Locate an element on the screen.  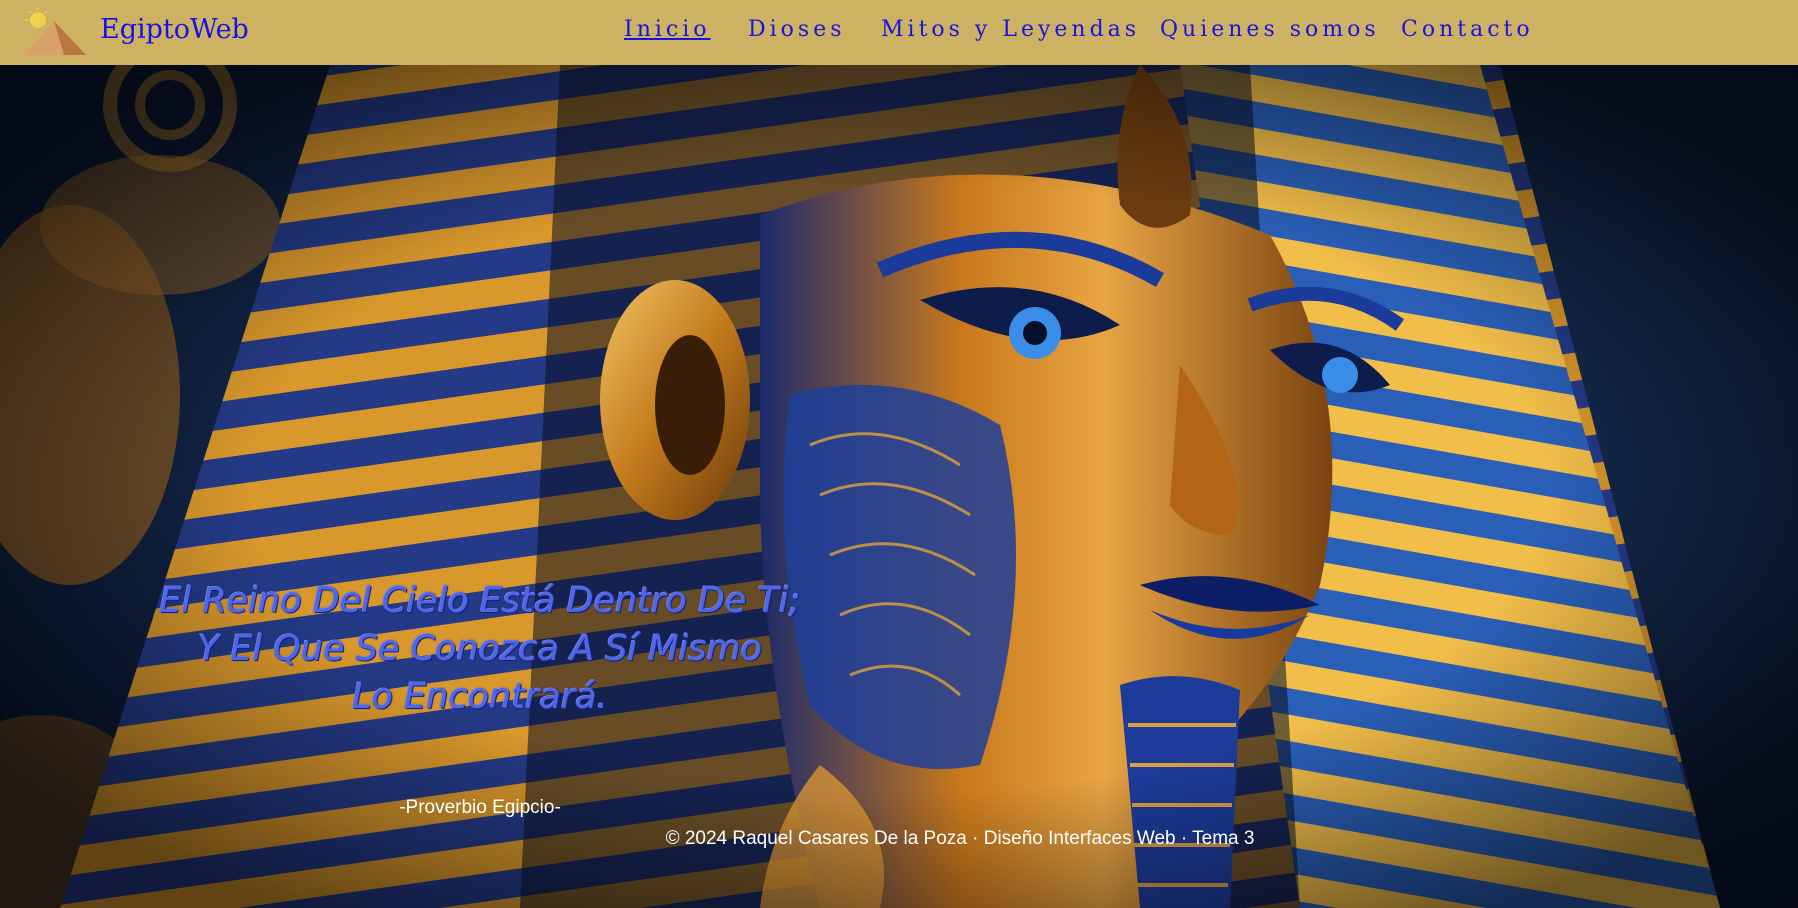
nav-item-dioses: Dioses is located at coordinates (797, 29).